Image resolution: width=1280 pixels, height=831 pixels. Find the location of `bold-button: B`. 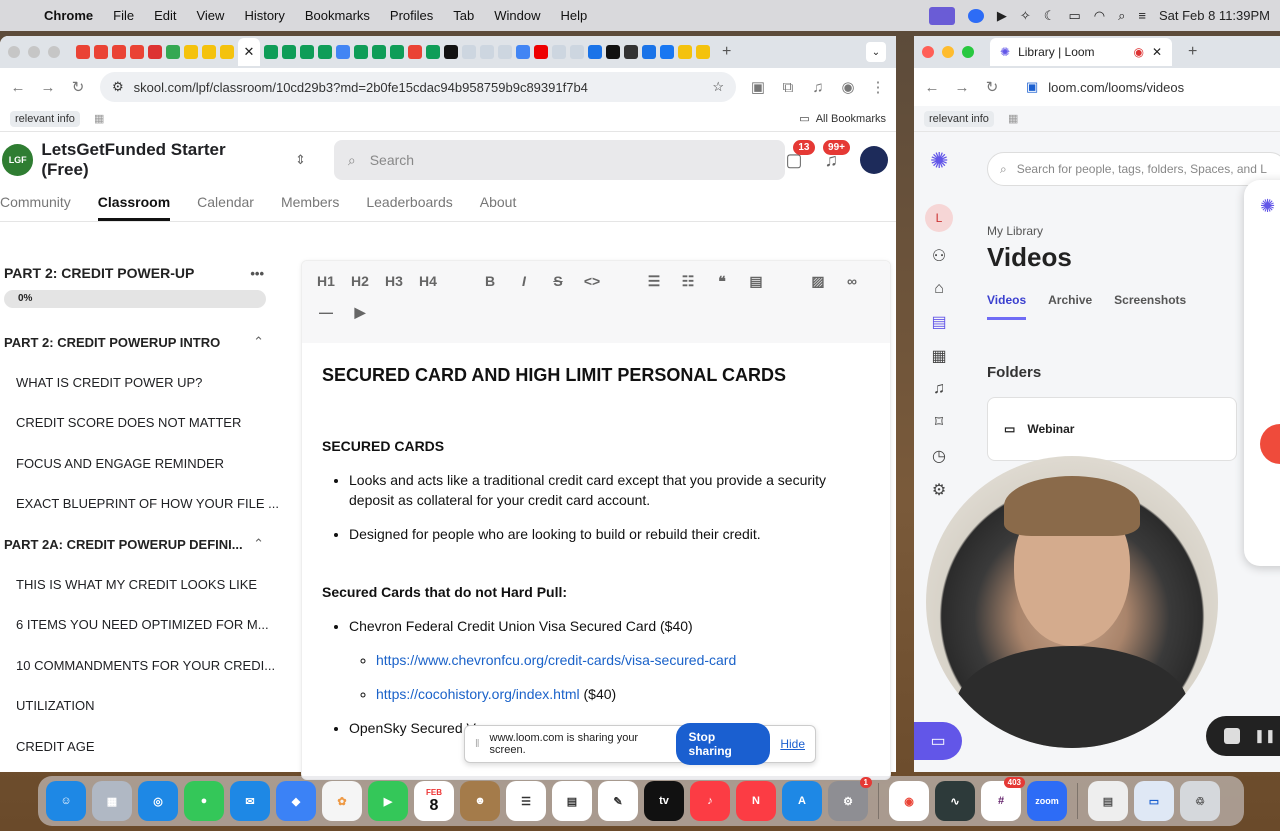

bold-button: B is located at coordinates (490, 281).